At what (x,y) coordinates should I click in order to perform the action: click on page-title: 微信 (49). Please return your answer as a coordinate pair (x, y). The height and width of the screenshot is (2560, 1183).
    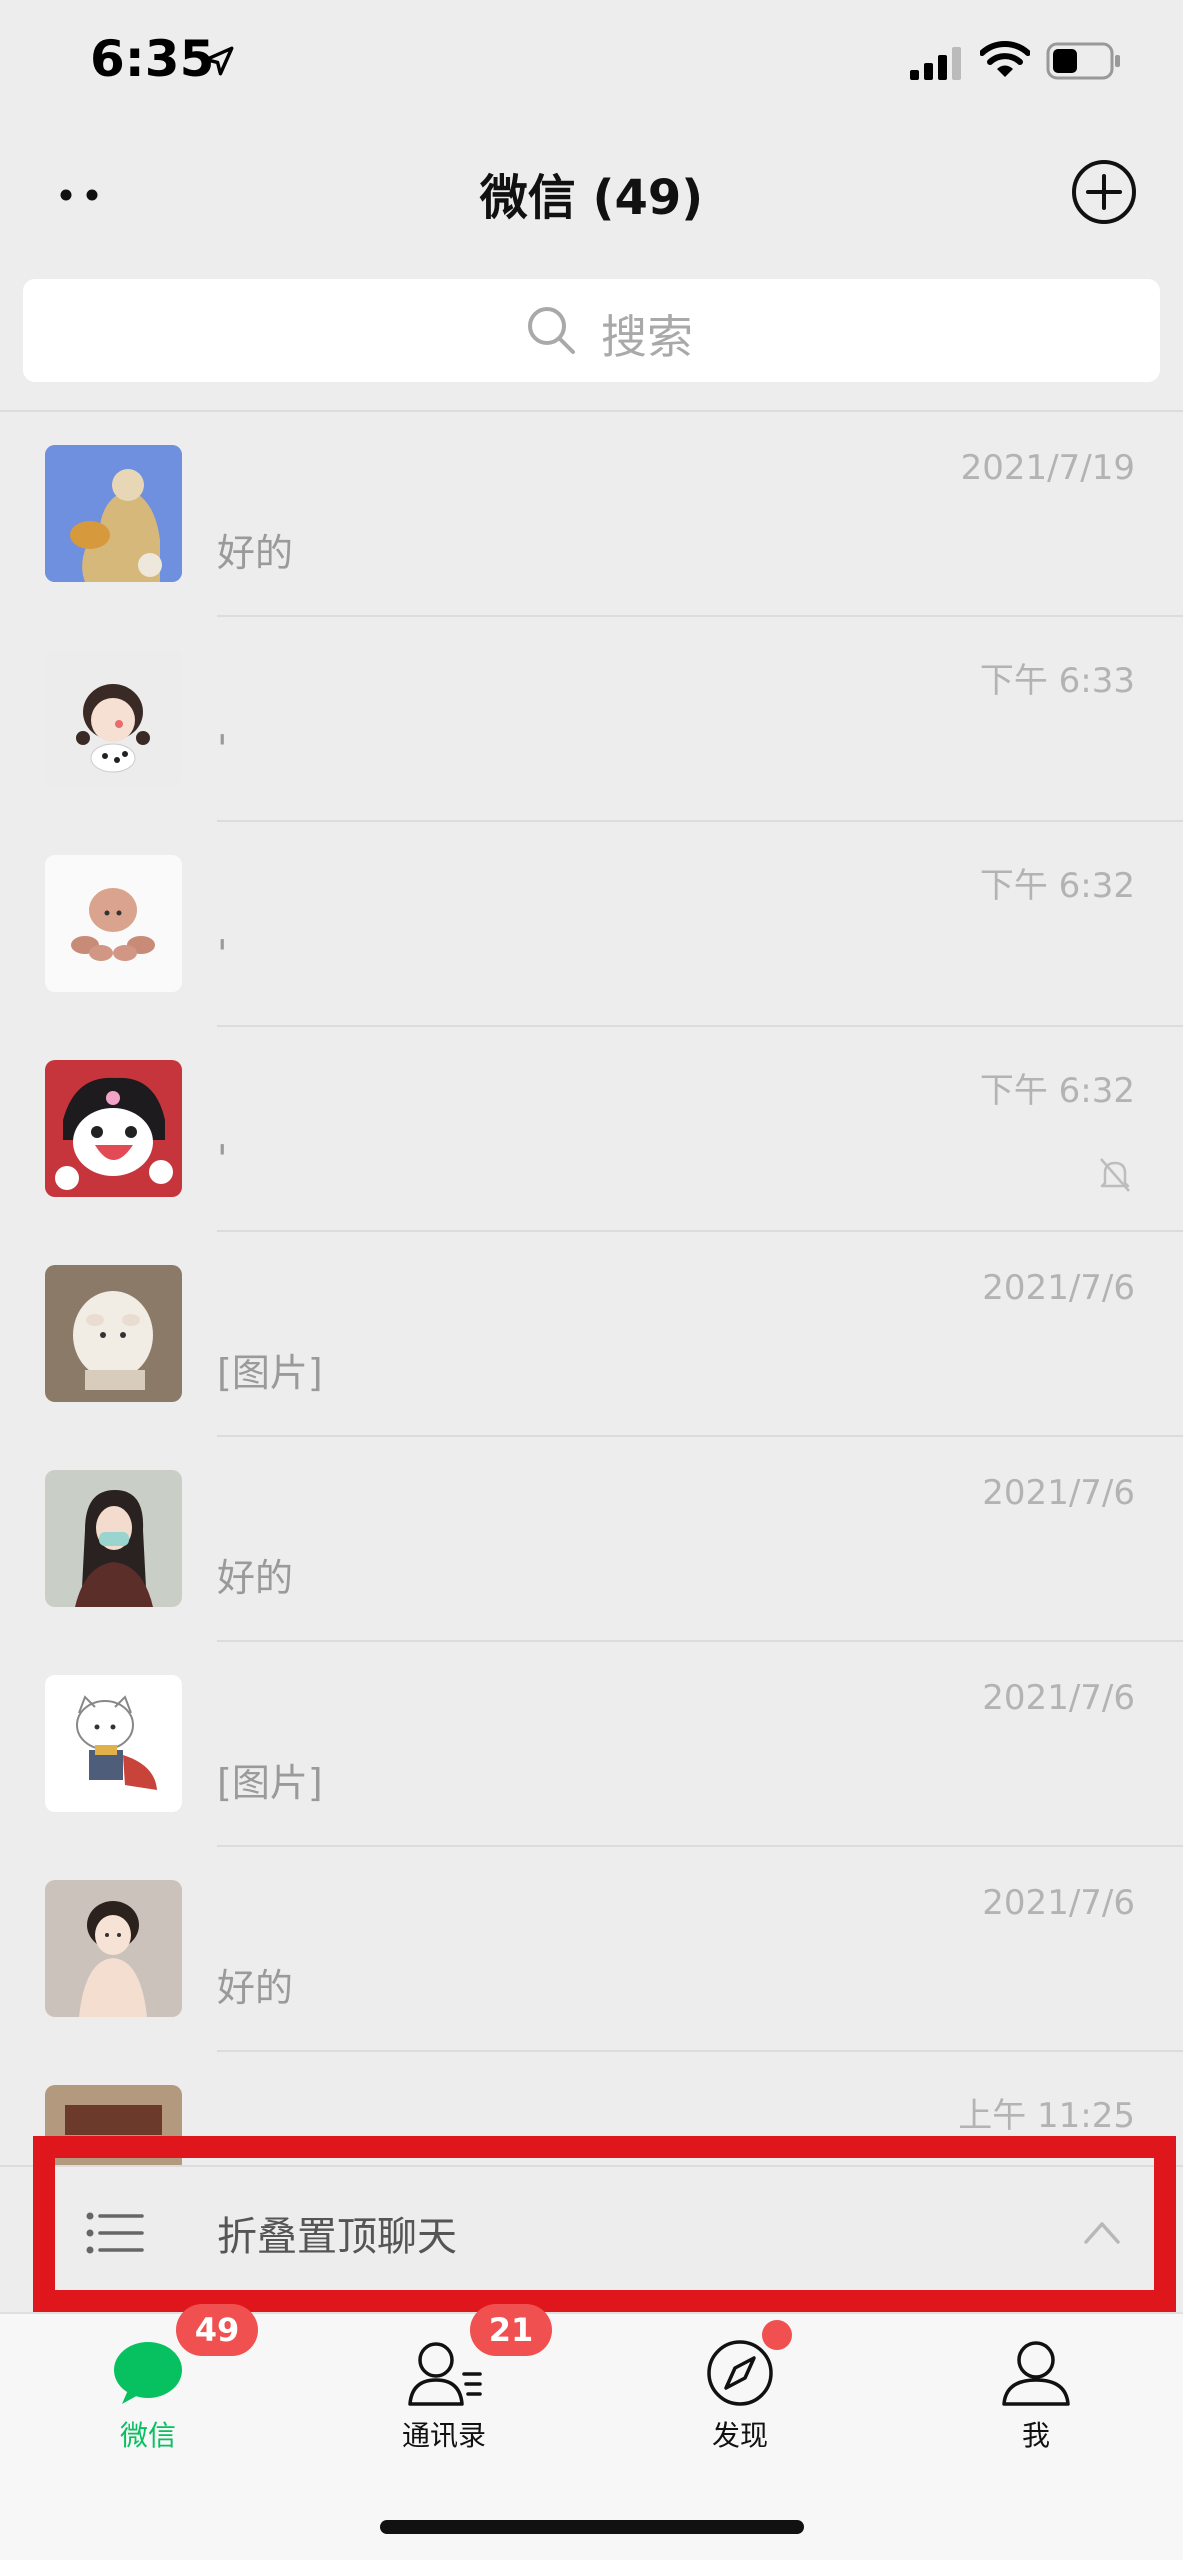
    Looking at the image, I should click on (591, 198).